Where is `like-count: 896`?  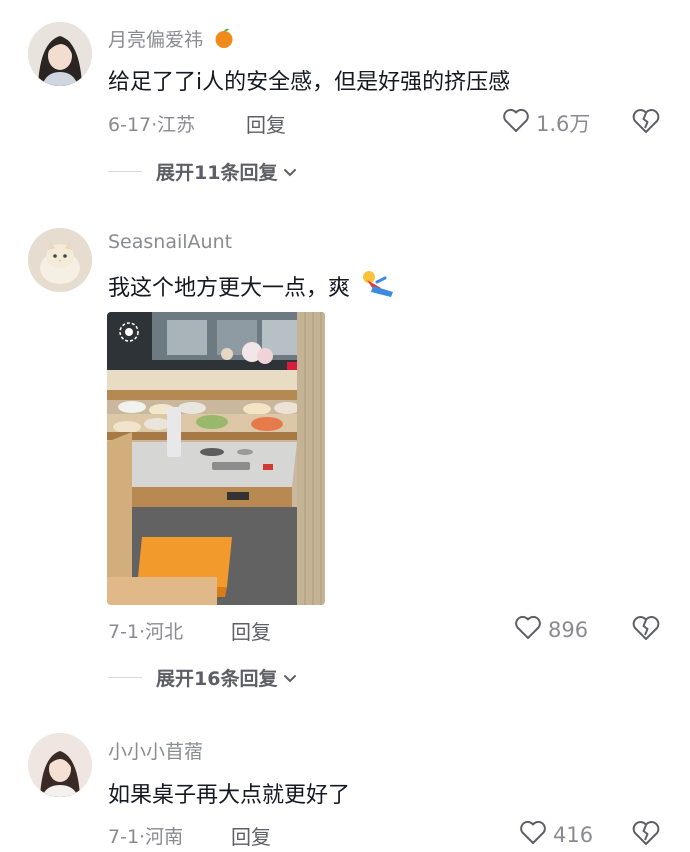 like-count: 896 is located at coordinates (568, 629).